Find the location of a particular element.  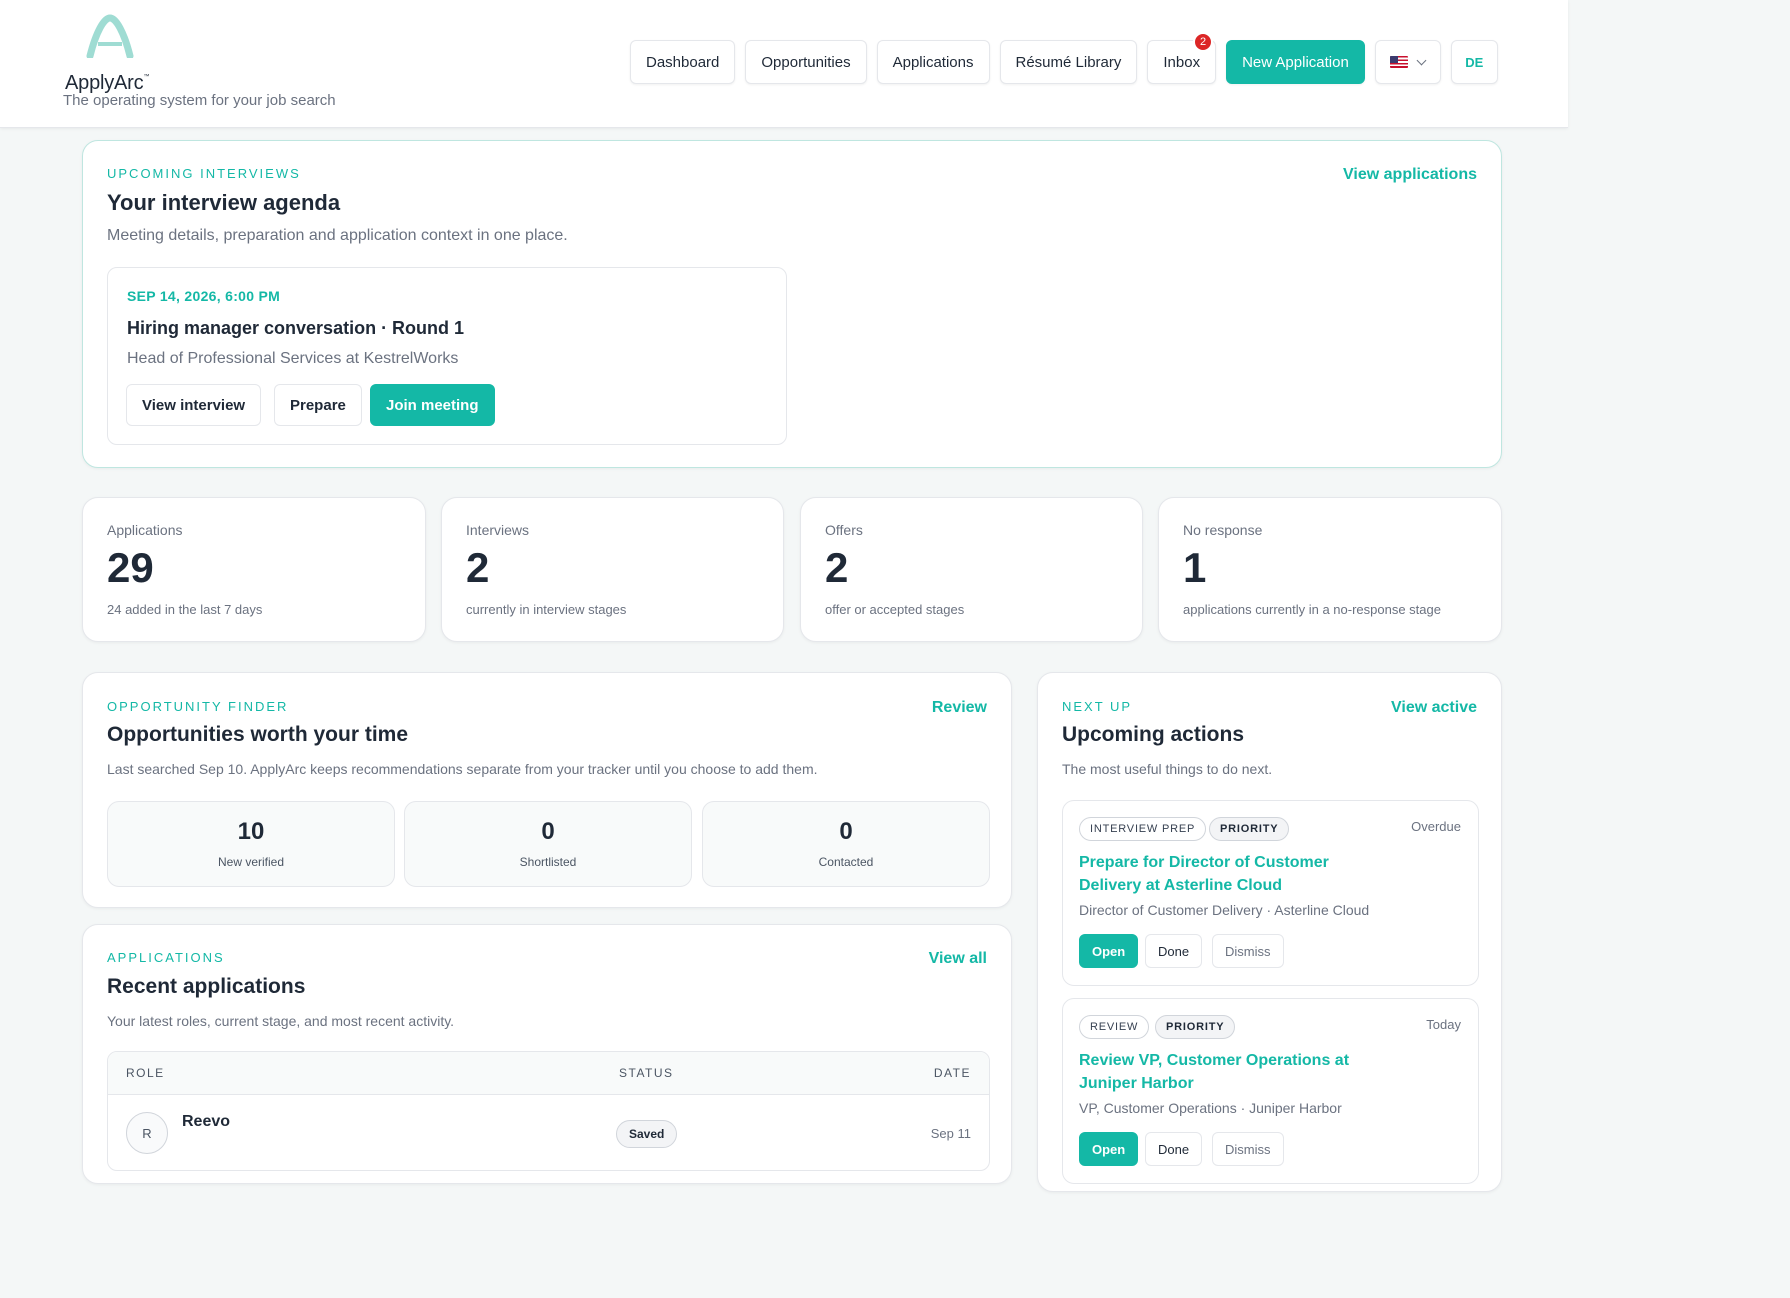

trademark-mark: ™ is located at coordinates (146, 77).